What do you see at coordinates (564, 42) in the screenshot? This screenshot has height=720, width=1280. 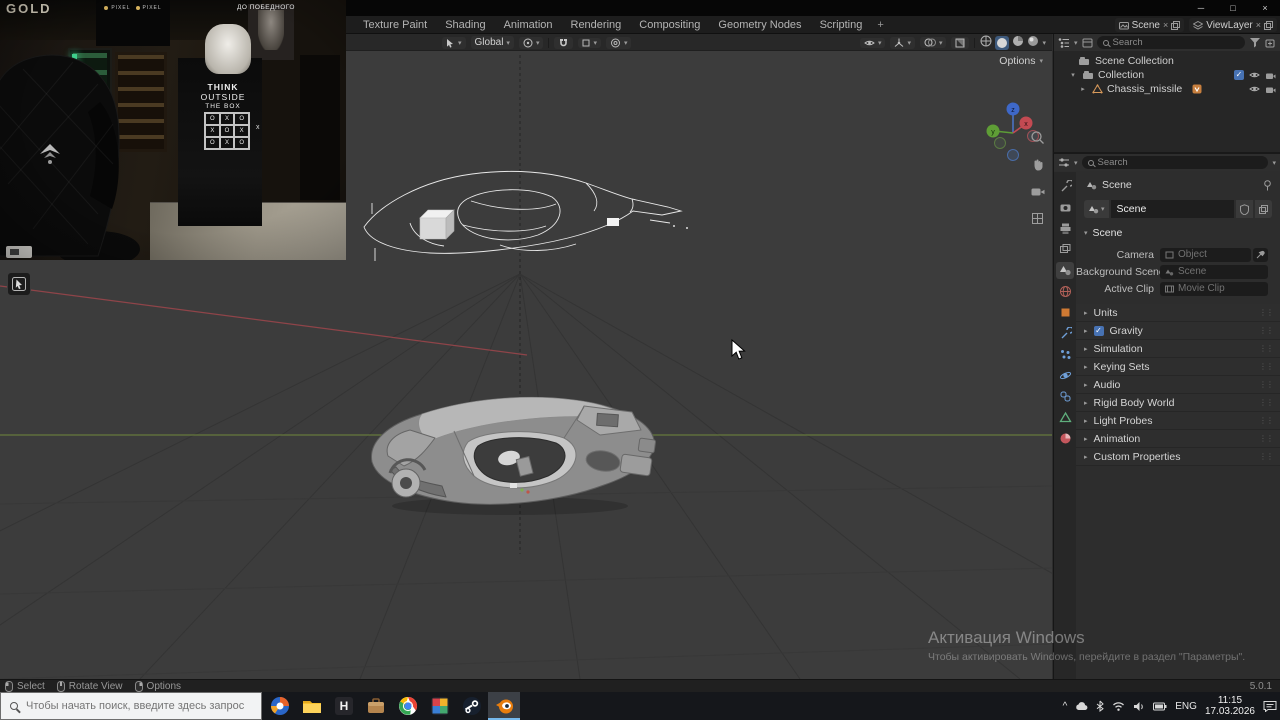 I see `snap-toggle` at bounding box center [564, 42].